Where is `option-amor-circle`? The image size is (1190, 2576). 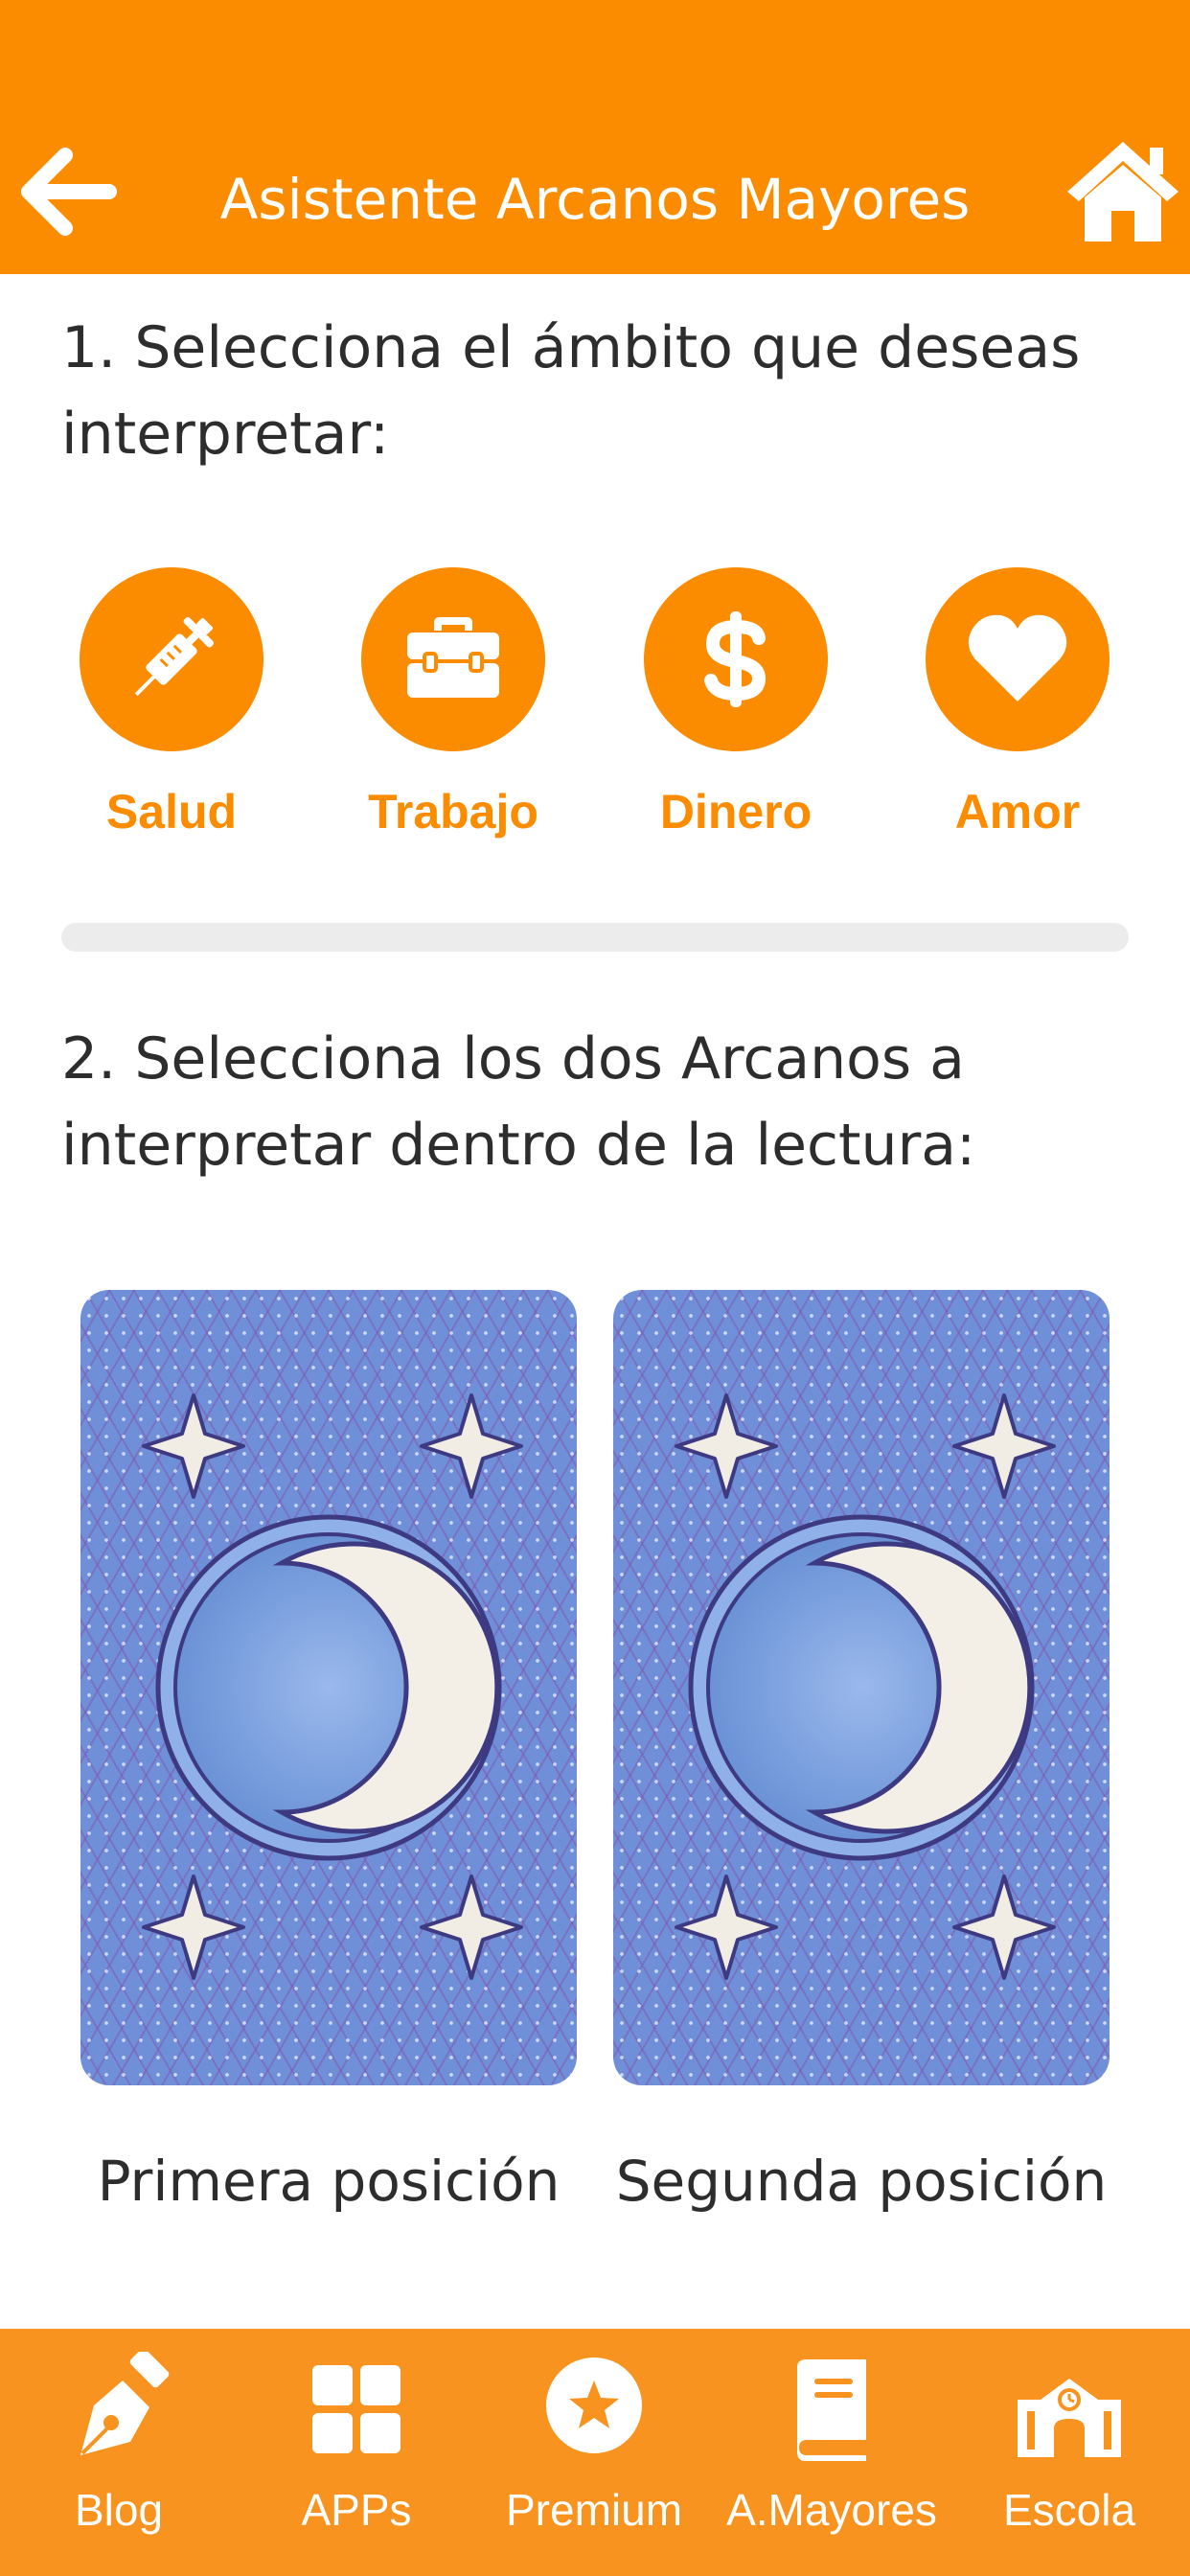
option-amor-circle is located at coordinates (1018, 659).